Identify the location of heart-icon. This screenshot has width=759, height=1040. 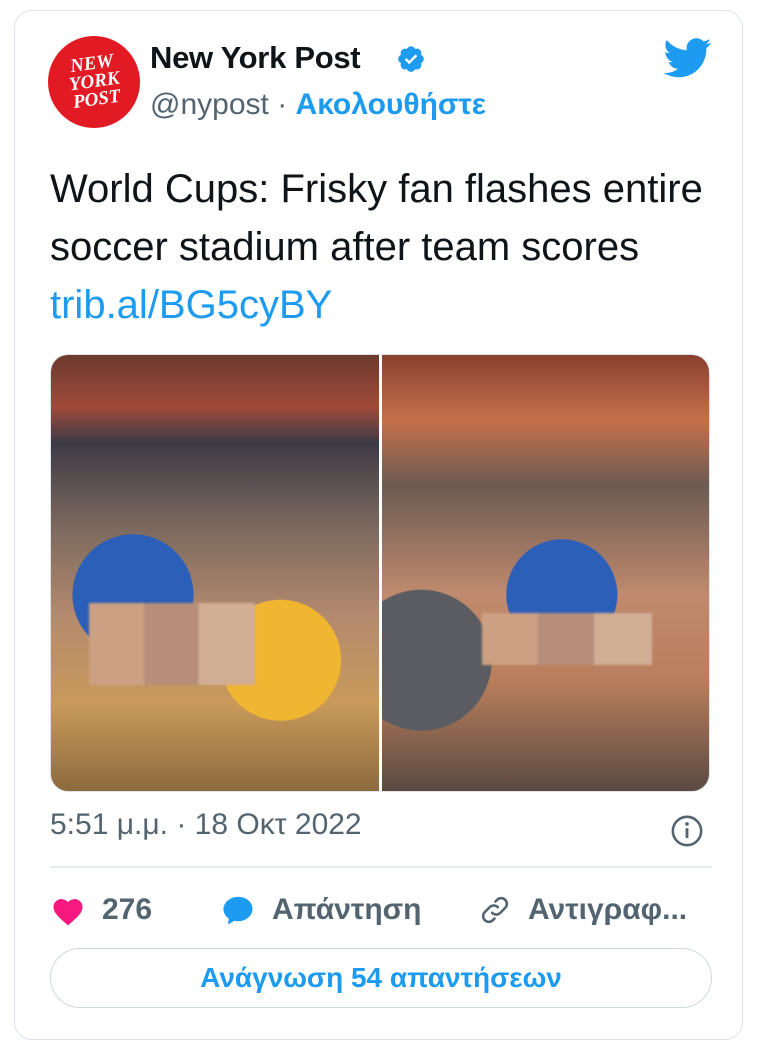
(68, 912).